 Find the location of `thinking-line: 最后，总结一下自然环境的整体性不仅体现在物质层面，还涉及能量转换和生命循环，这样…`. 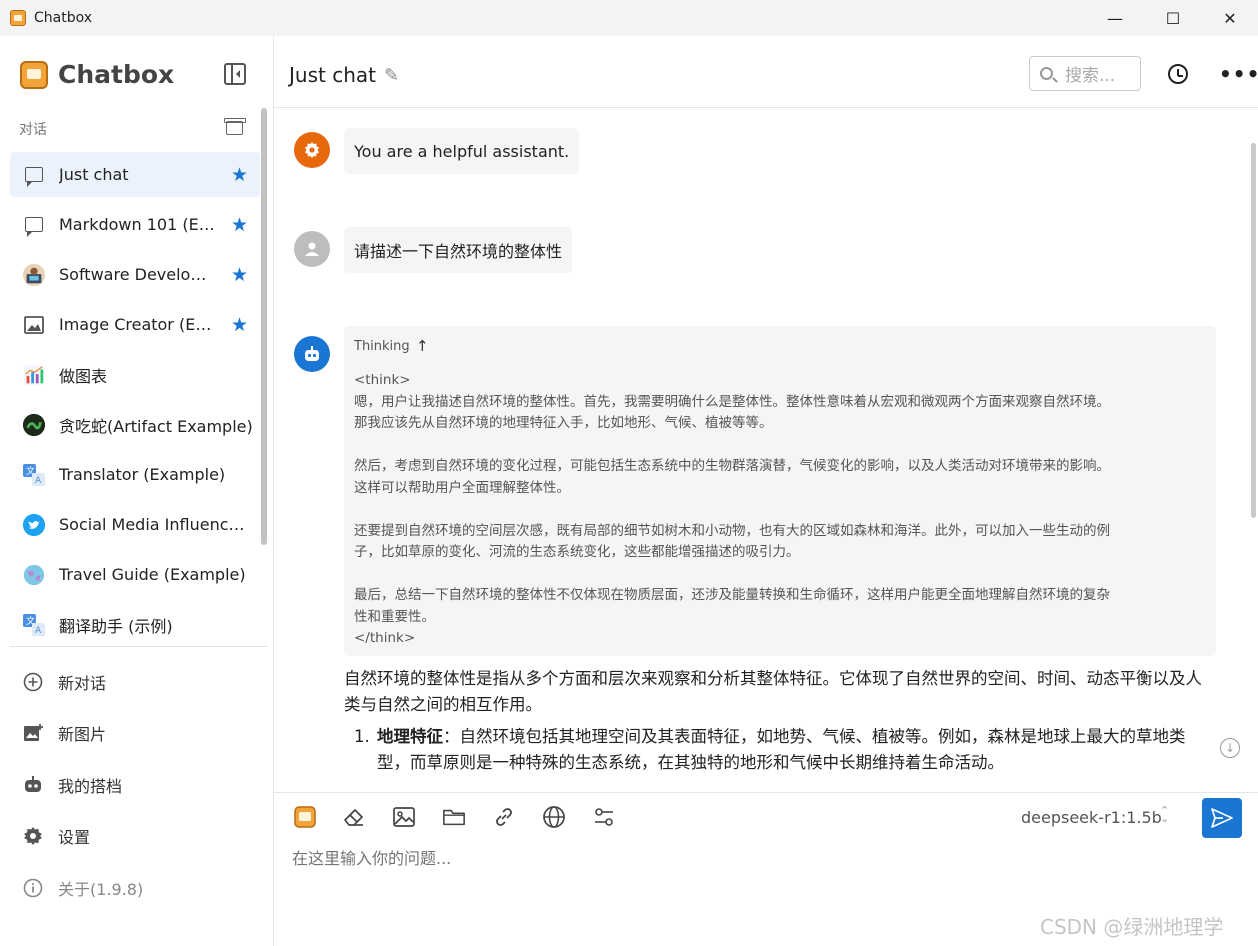

thinking-line: 最后，总结一下自然环境的整体性不仅体现在物质层面，还涉及能量转换和生命循环，这样… is located at coordinates (732, 595).